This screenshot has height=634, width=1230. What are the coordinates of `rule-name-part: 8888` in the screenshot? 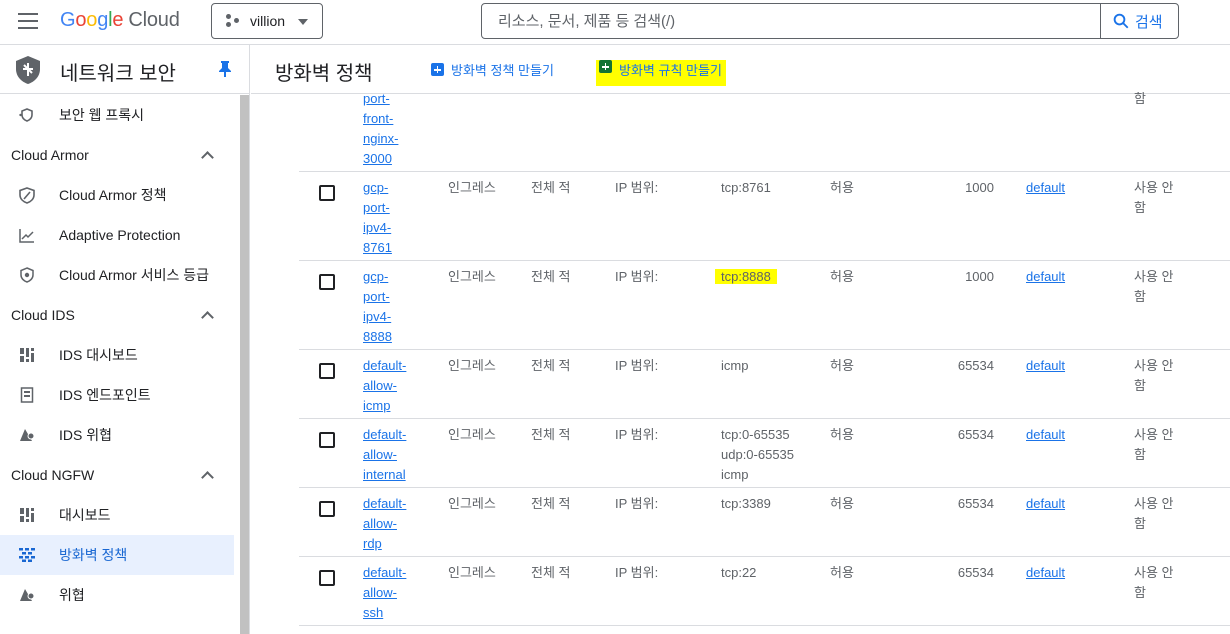 It's located at (377, 336).